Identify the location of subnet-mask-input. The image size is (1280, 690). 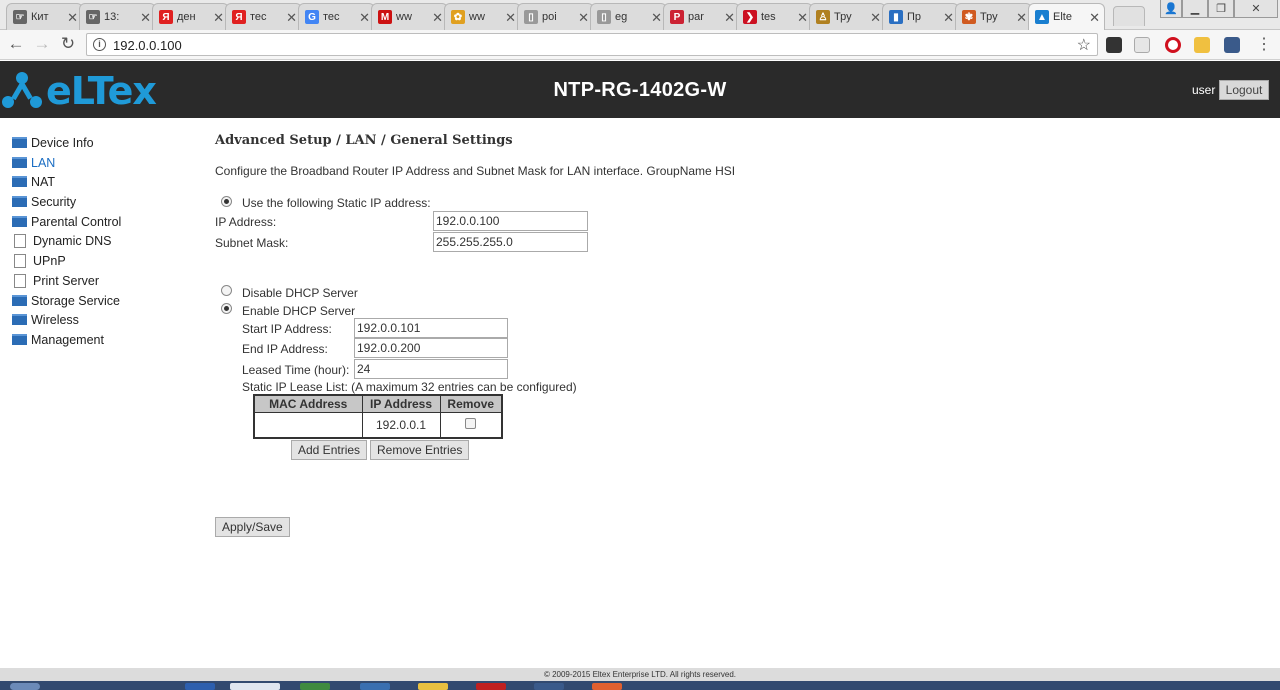
(510, 242).